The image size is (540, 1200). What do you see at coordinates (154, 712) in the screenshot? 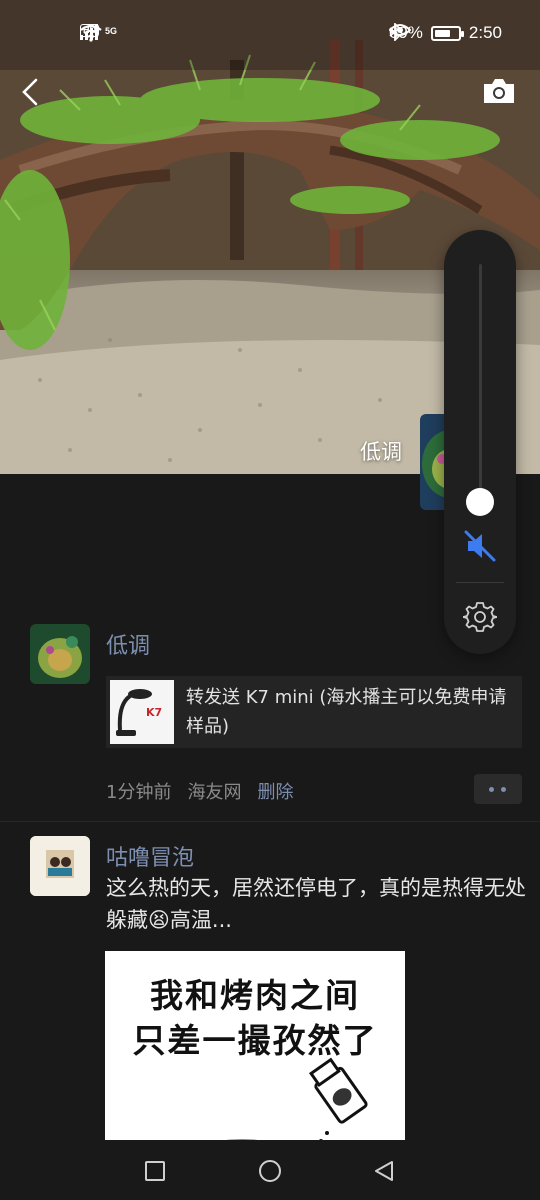
I see `product-brand-text: K7` at bounding box center [154, 712].